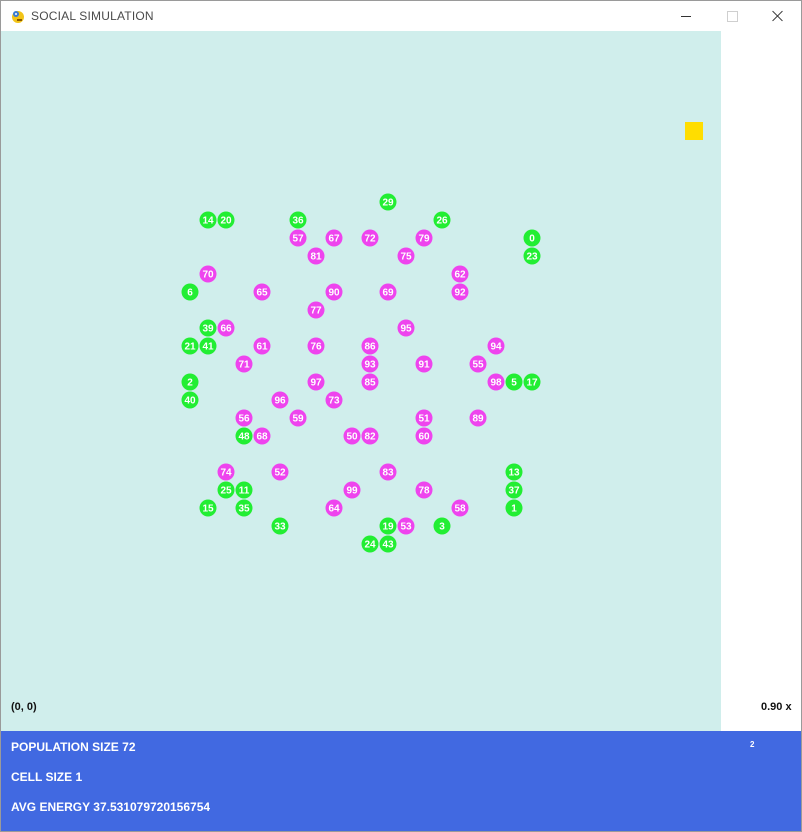 Image resolution: width=802 pixels, height=832 pixels. I want to click on avg-energy-label: AVG ENERGY, so click(50, 807).